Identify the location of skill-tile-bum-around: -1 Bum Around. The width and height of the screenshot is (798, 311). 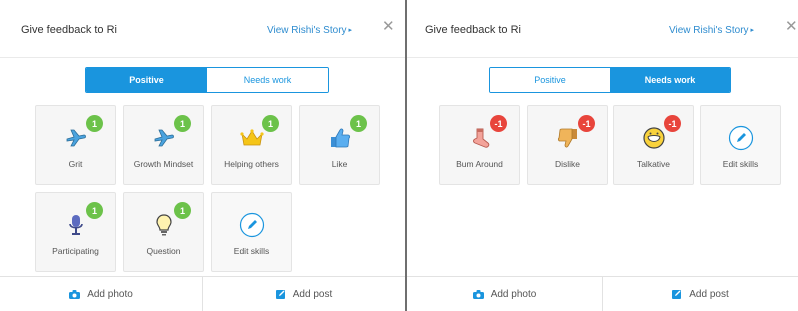
(479, 145).